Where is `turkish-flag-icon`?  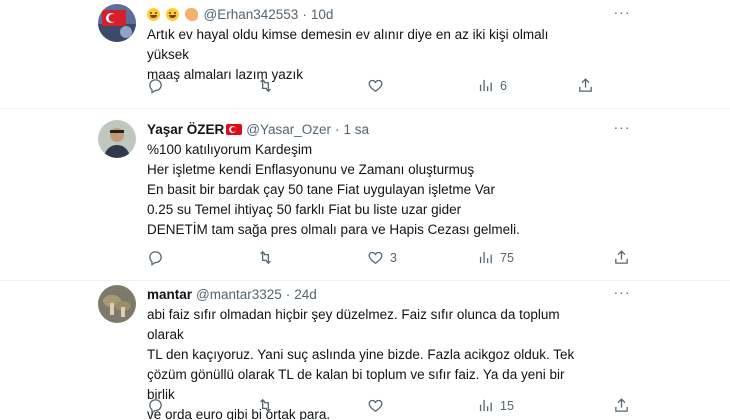
turkish-flag-icon is located at coordinates (234, 129).